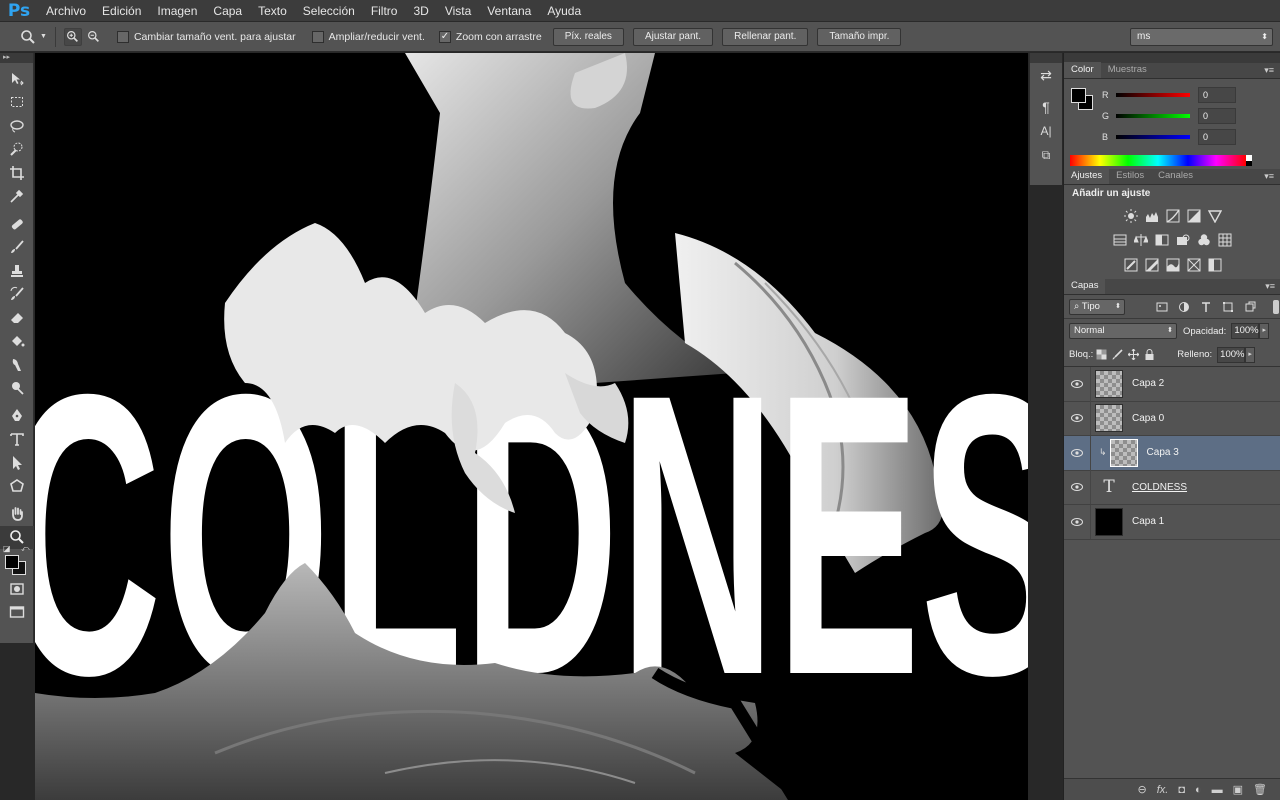  What do you see at coordinates (1264, 331) in the screenshot?
I see `opacity-dropdown: ▸` at bounding box center [1264, 331].